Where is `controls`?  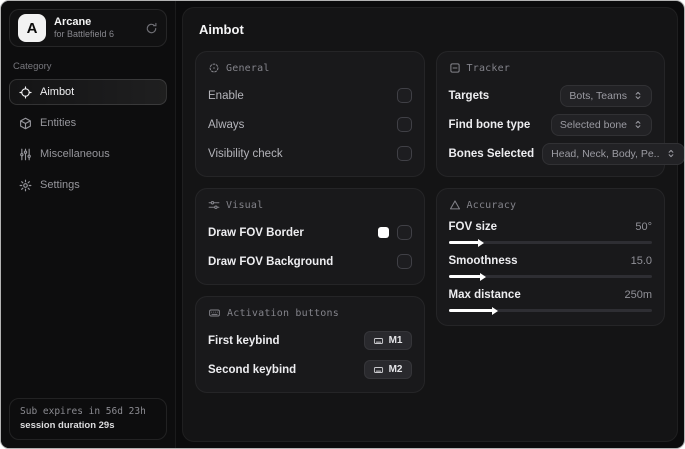 controls is located at coordinates (394, 232).